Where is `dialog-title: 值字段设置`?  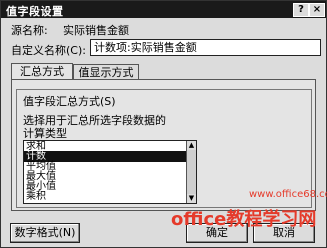
dialog-title: 值字段设置 is located at coordinates (35, 11).